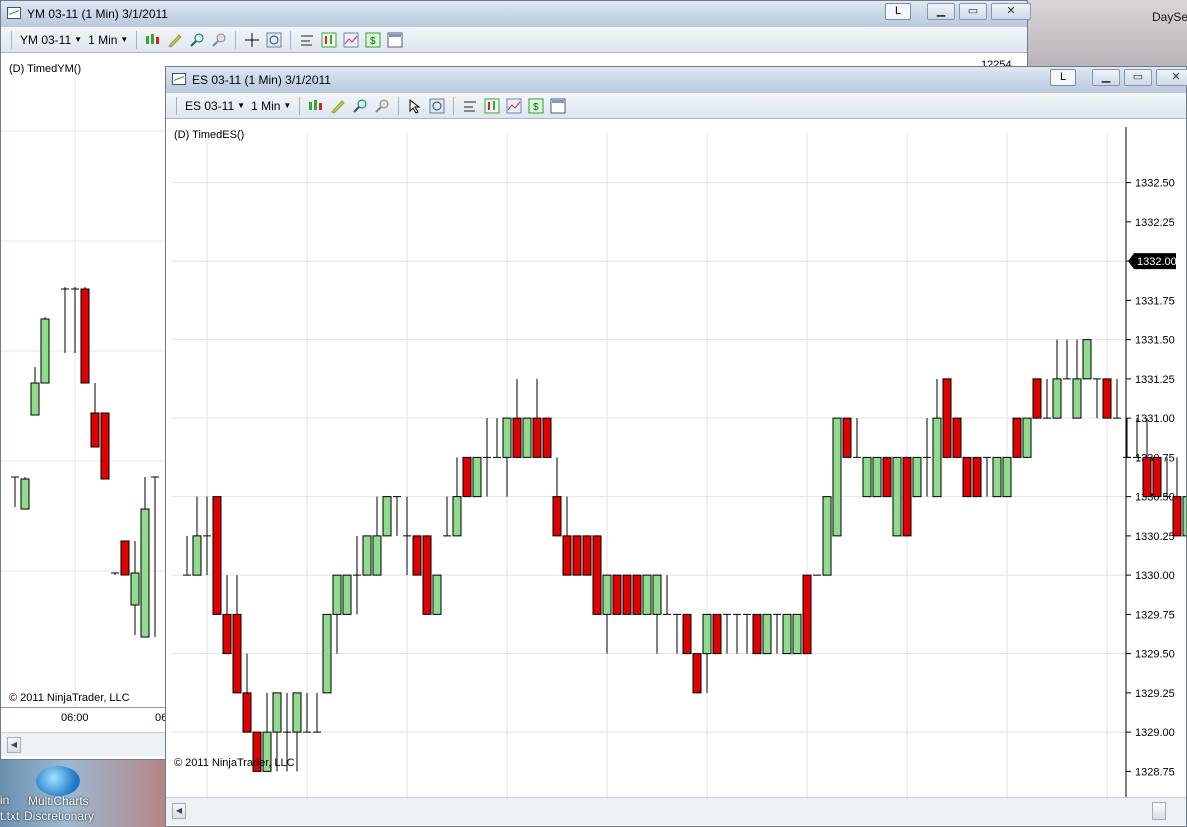  What do you see at coordinates (69, 698) in the screenshot?
I see `ym-copyright: © 2011 NinjaTrader, LLC` at bounding box center [69, 698].